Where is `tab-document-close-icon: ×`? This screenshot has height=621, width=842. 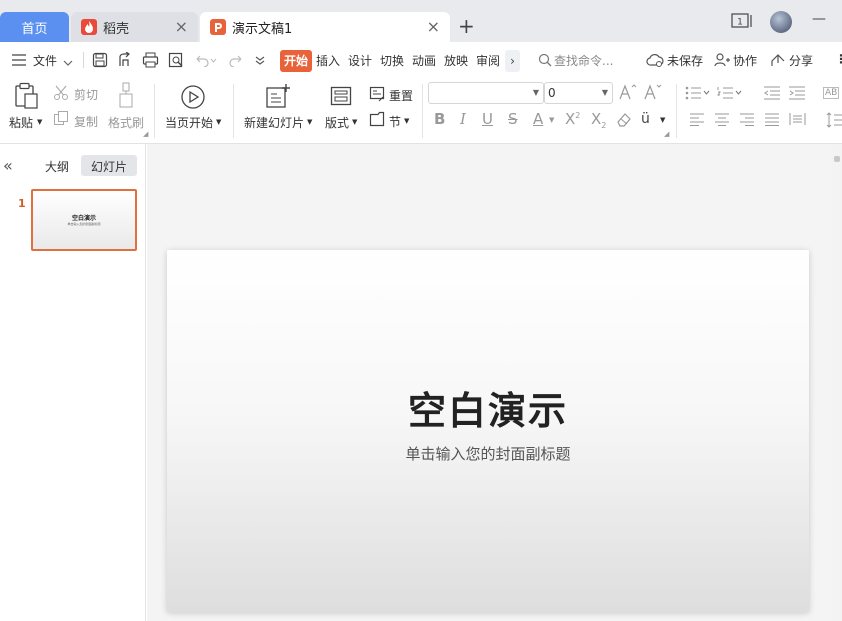 tab-document-close-icon: × is located at coordinates (433, 27).